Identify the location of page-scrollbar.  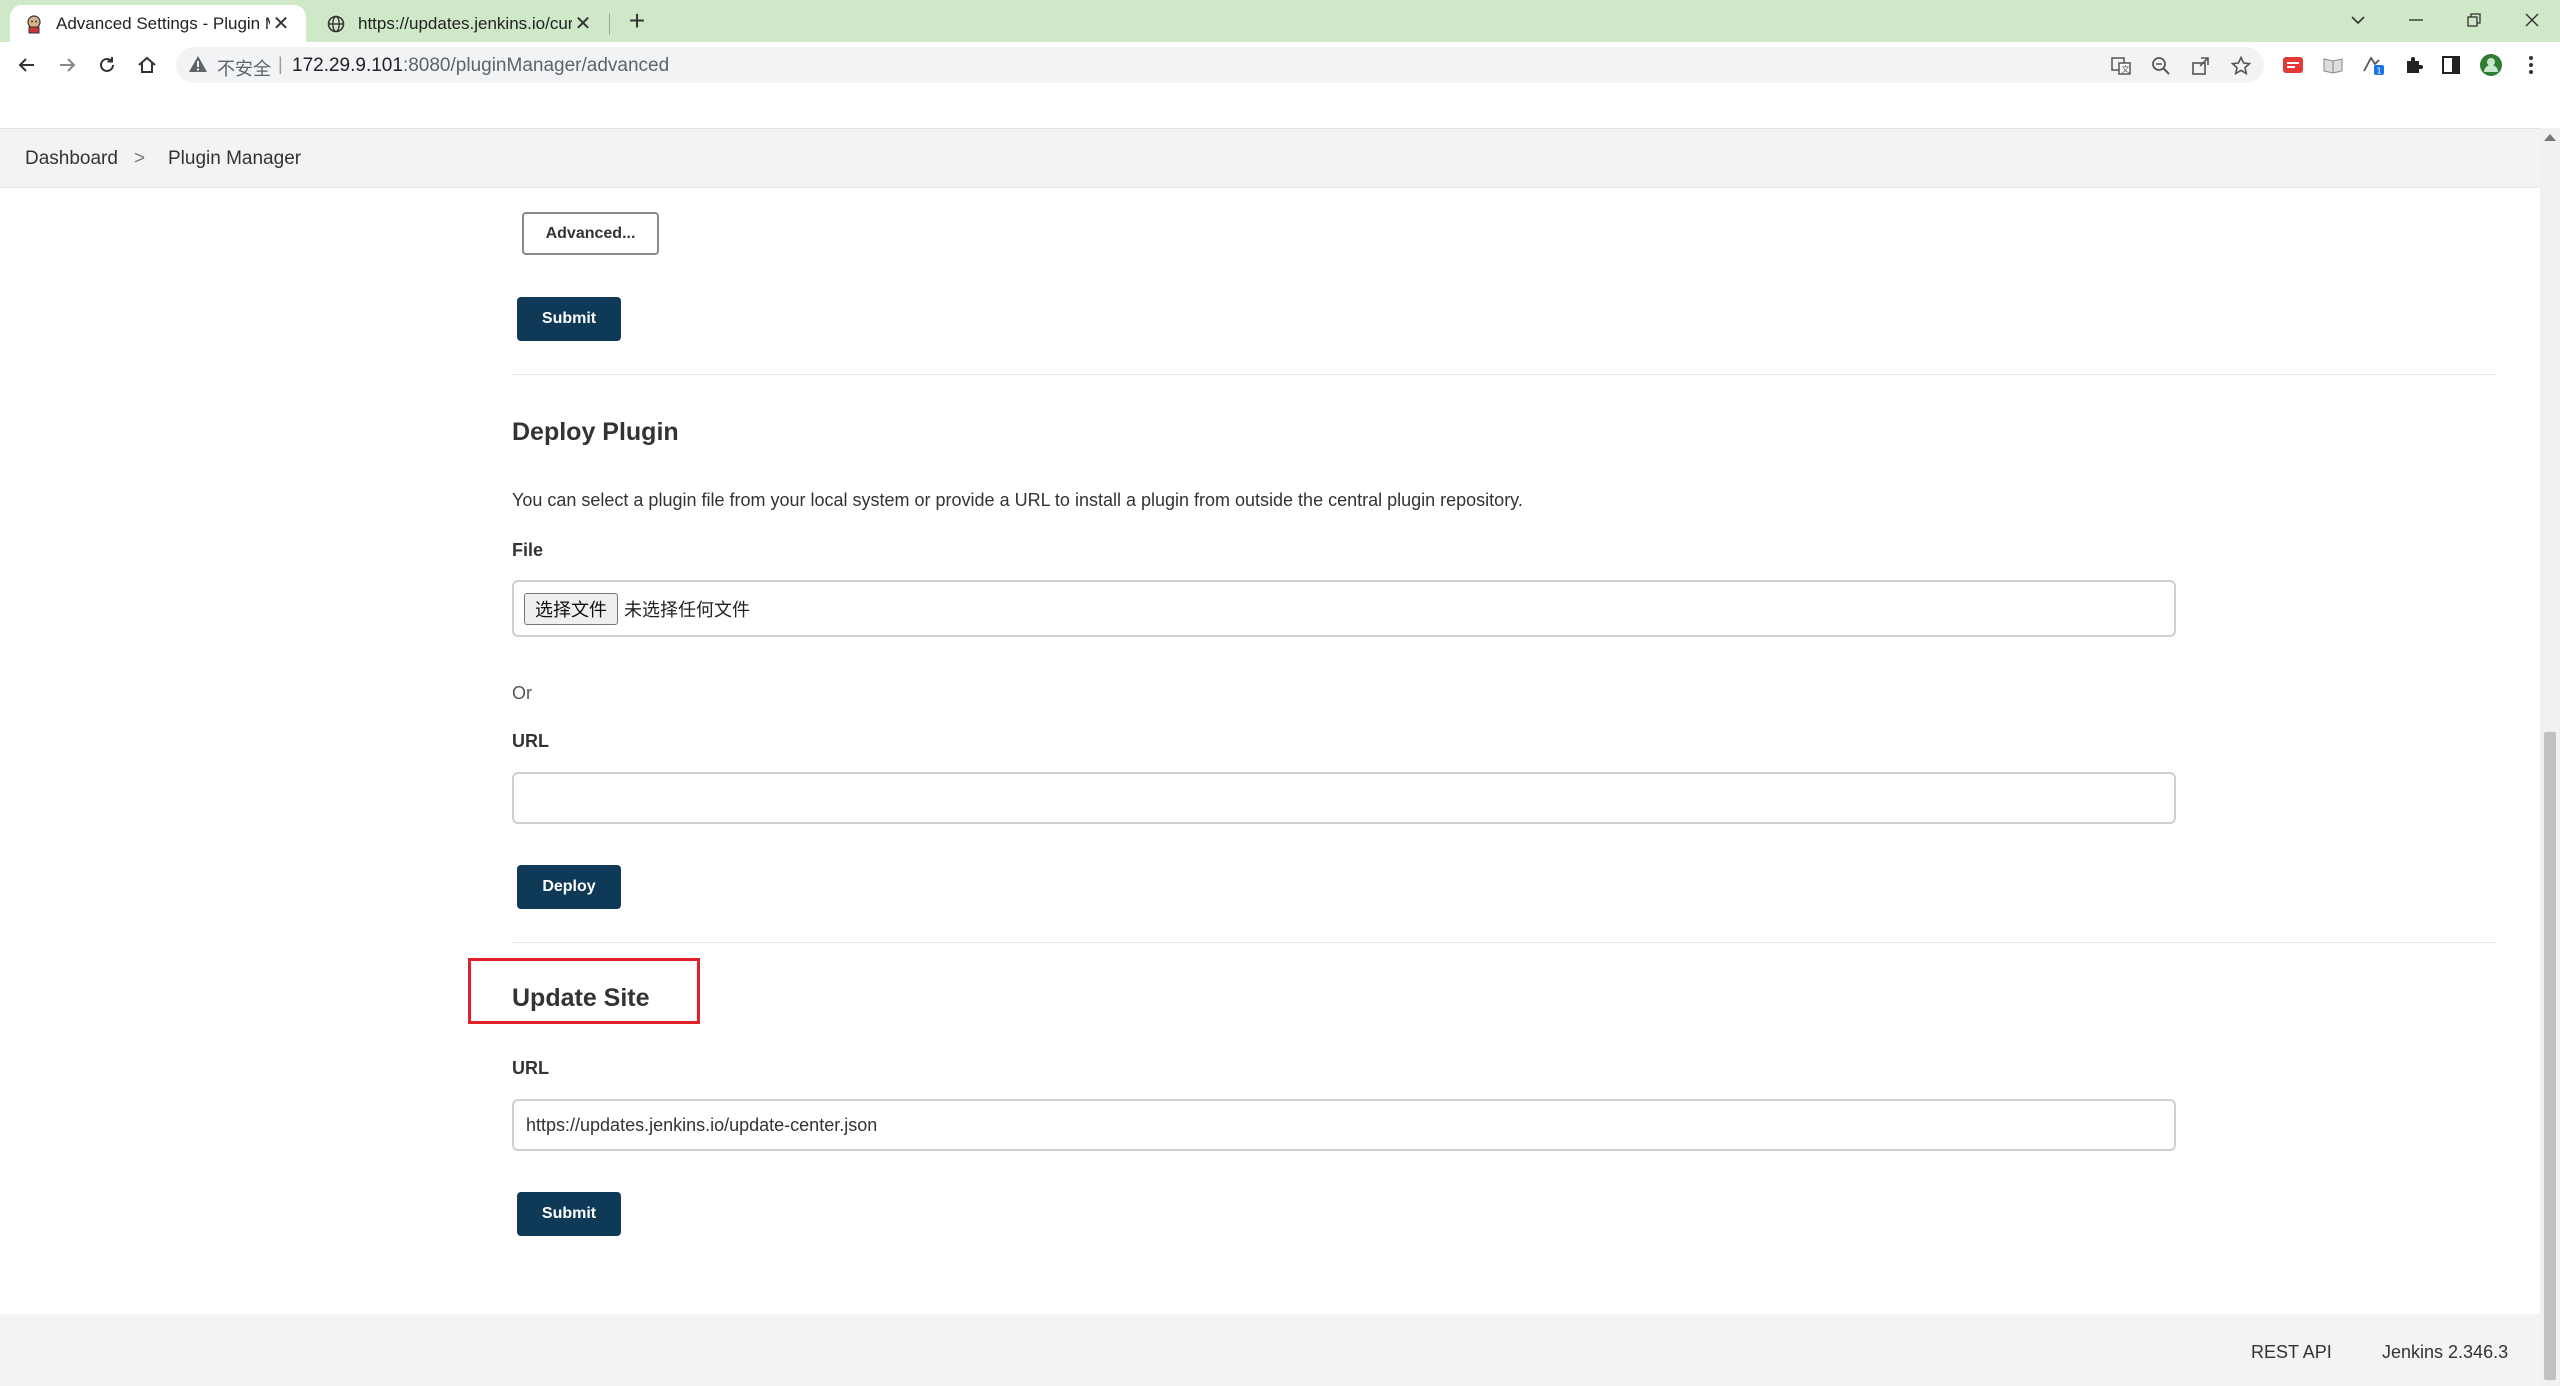
(2550, 757).